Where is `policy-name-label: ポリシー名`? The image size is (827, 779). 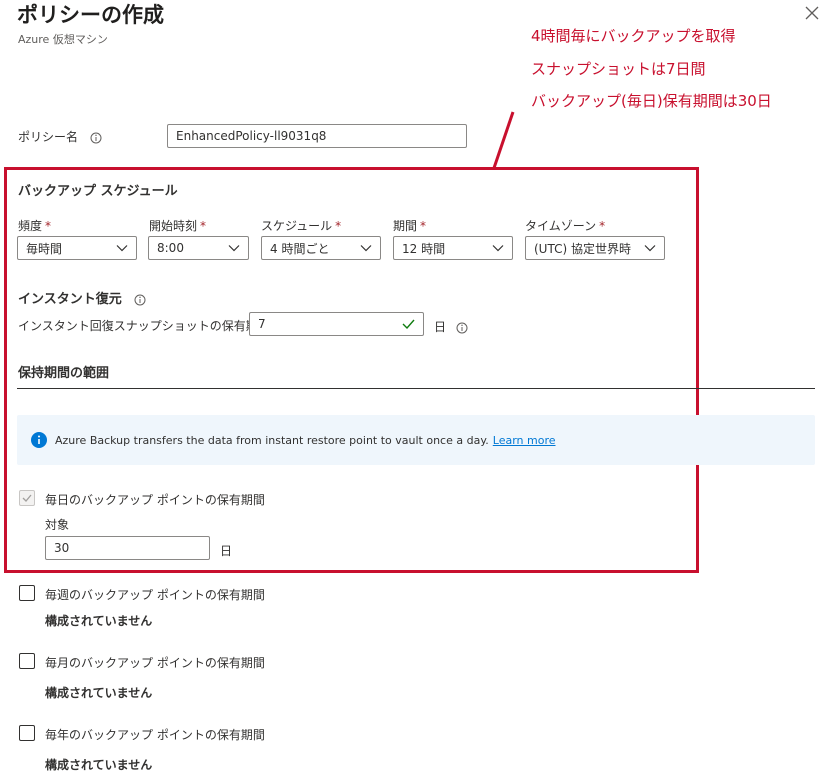
policy-name-label: ポリシー名 is located at coordinates (60, 136).